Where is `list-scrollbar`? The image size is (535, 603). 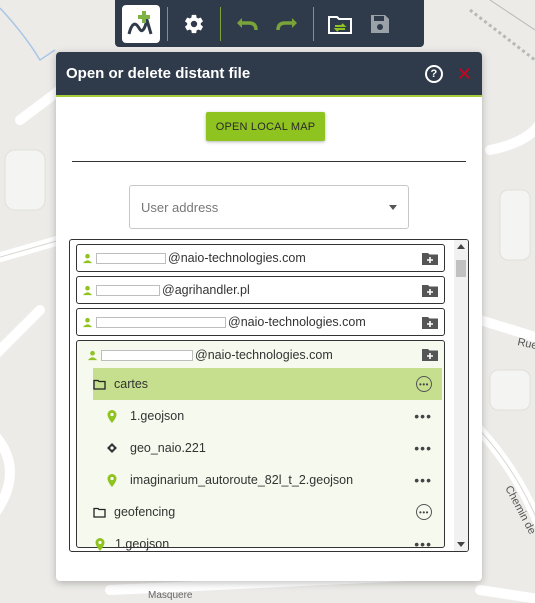 list-scrollbar is located at coordinates (461, 395).